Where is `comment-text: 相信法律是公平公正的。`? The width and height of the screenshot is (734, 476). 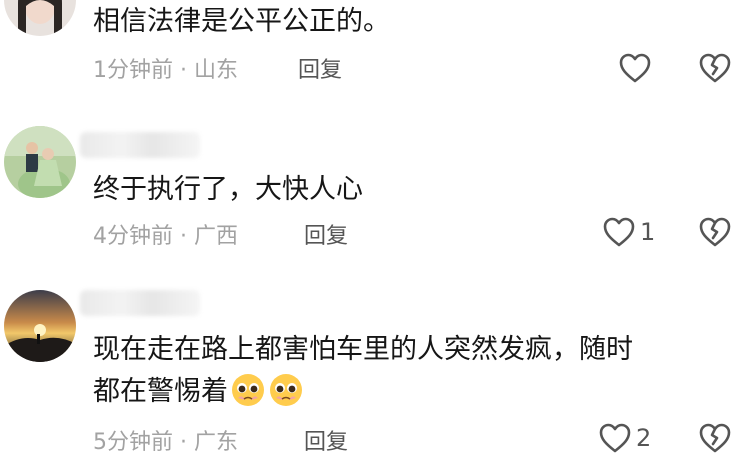
comment-text: 相信法律是公平公正的。 is located at coordinates (241, 21).